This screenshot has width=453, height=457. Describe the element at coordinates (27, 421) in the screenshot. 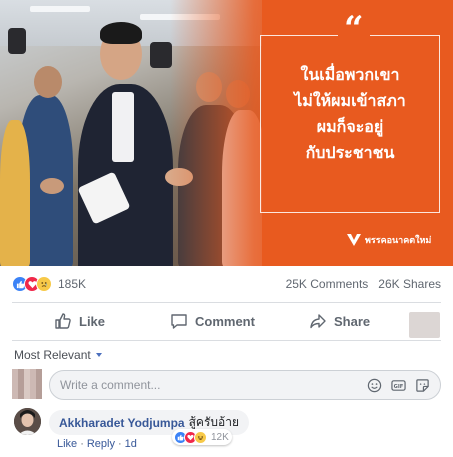

I see `commenter-avatar` at that location.